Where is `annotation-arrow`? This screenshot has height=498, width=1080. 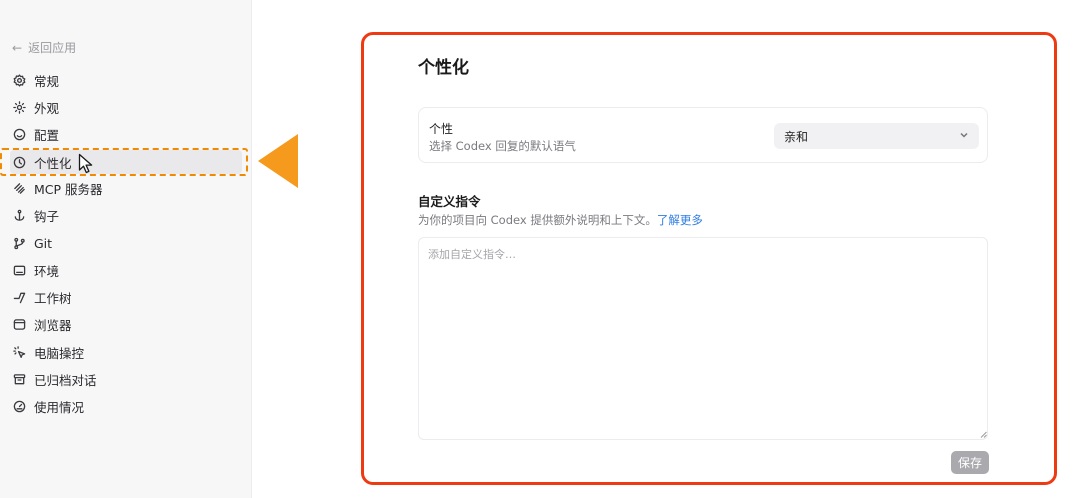
annotation-arrow is located at coordinates (278, 161).